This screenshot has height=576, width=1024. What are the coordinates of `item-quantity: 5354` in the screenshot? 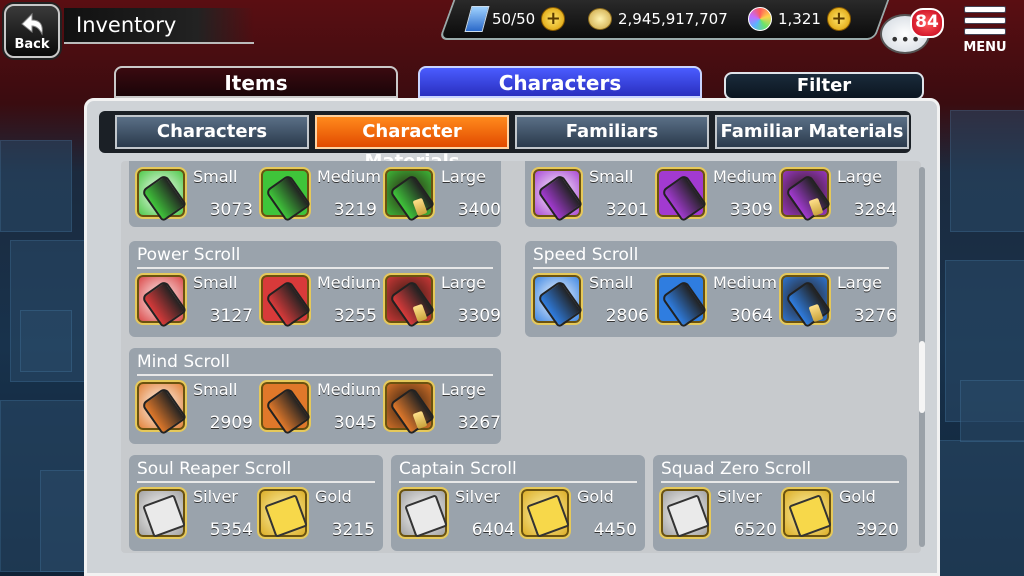 It's located at (231, 530).